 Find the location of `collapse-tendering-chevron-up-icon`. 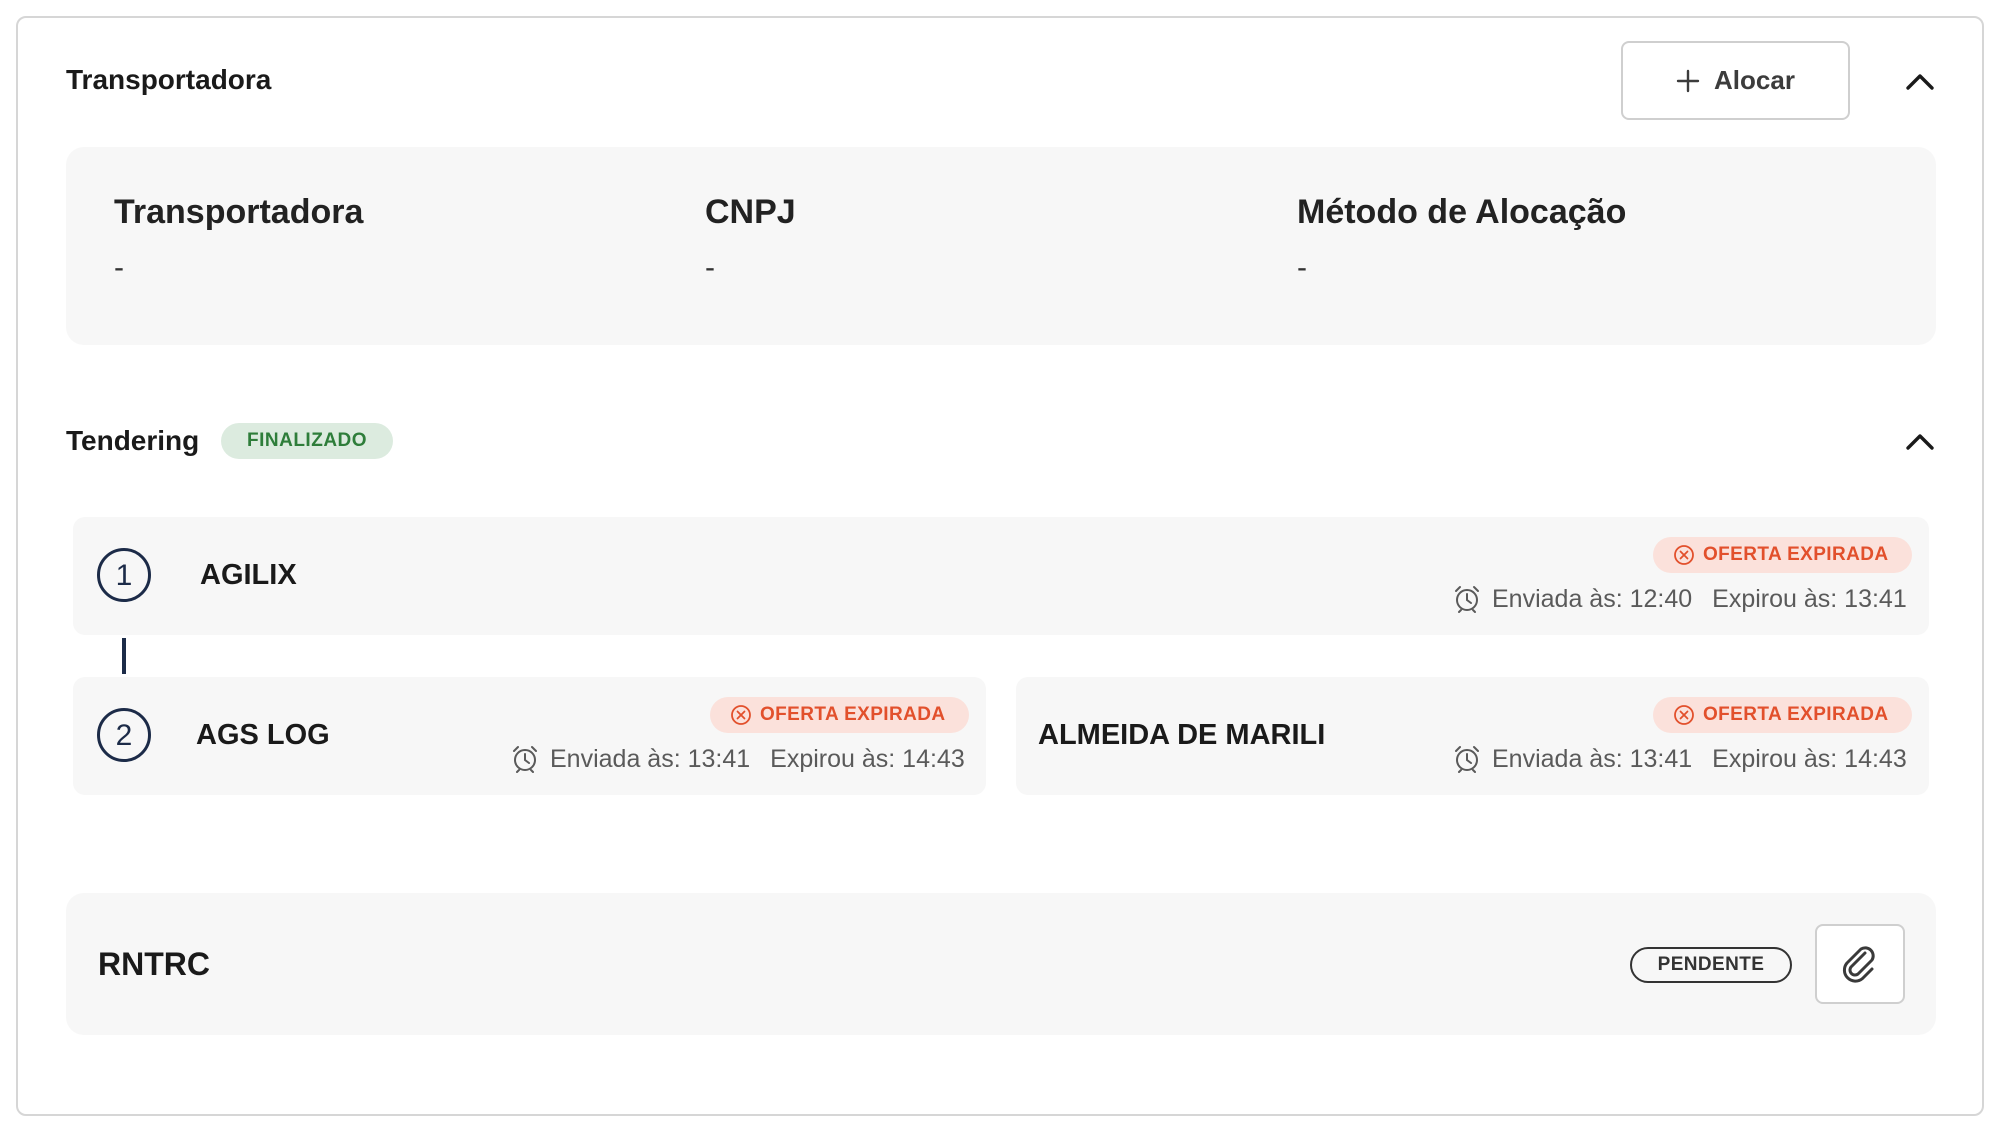

collapse-tendering-chevron-up-icon is located at coordinates (1920, 442).